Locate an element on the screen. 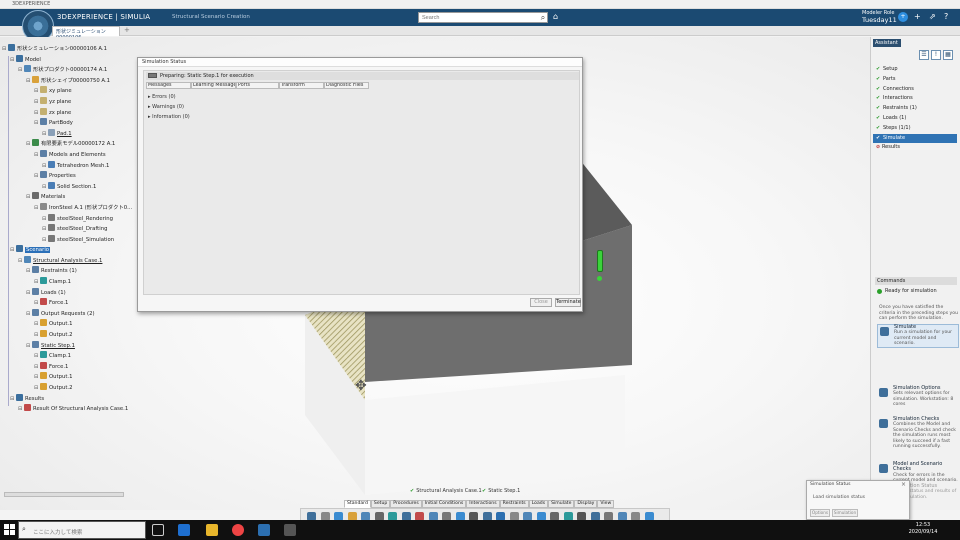  close-icon: × is located at coordinates (903, 484).